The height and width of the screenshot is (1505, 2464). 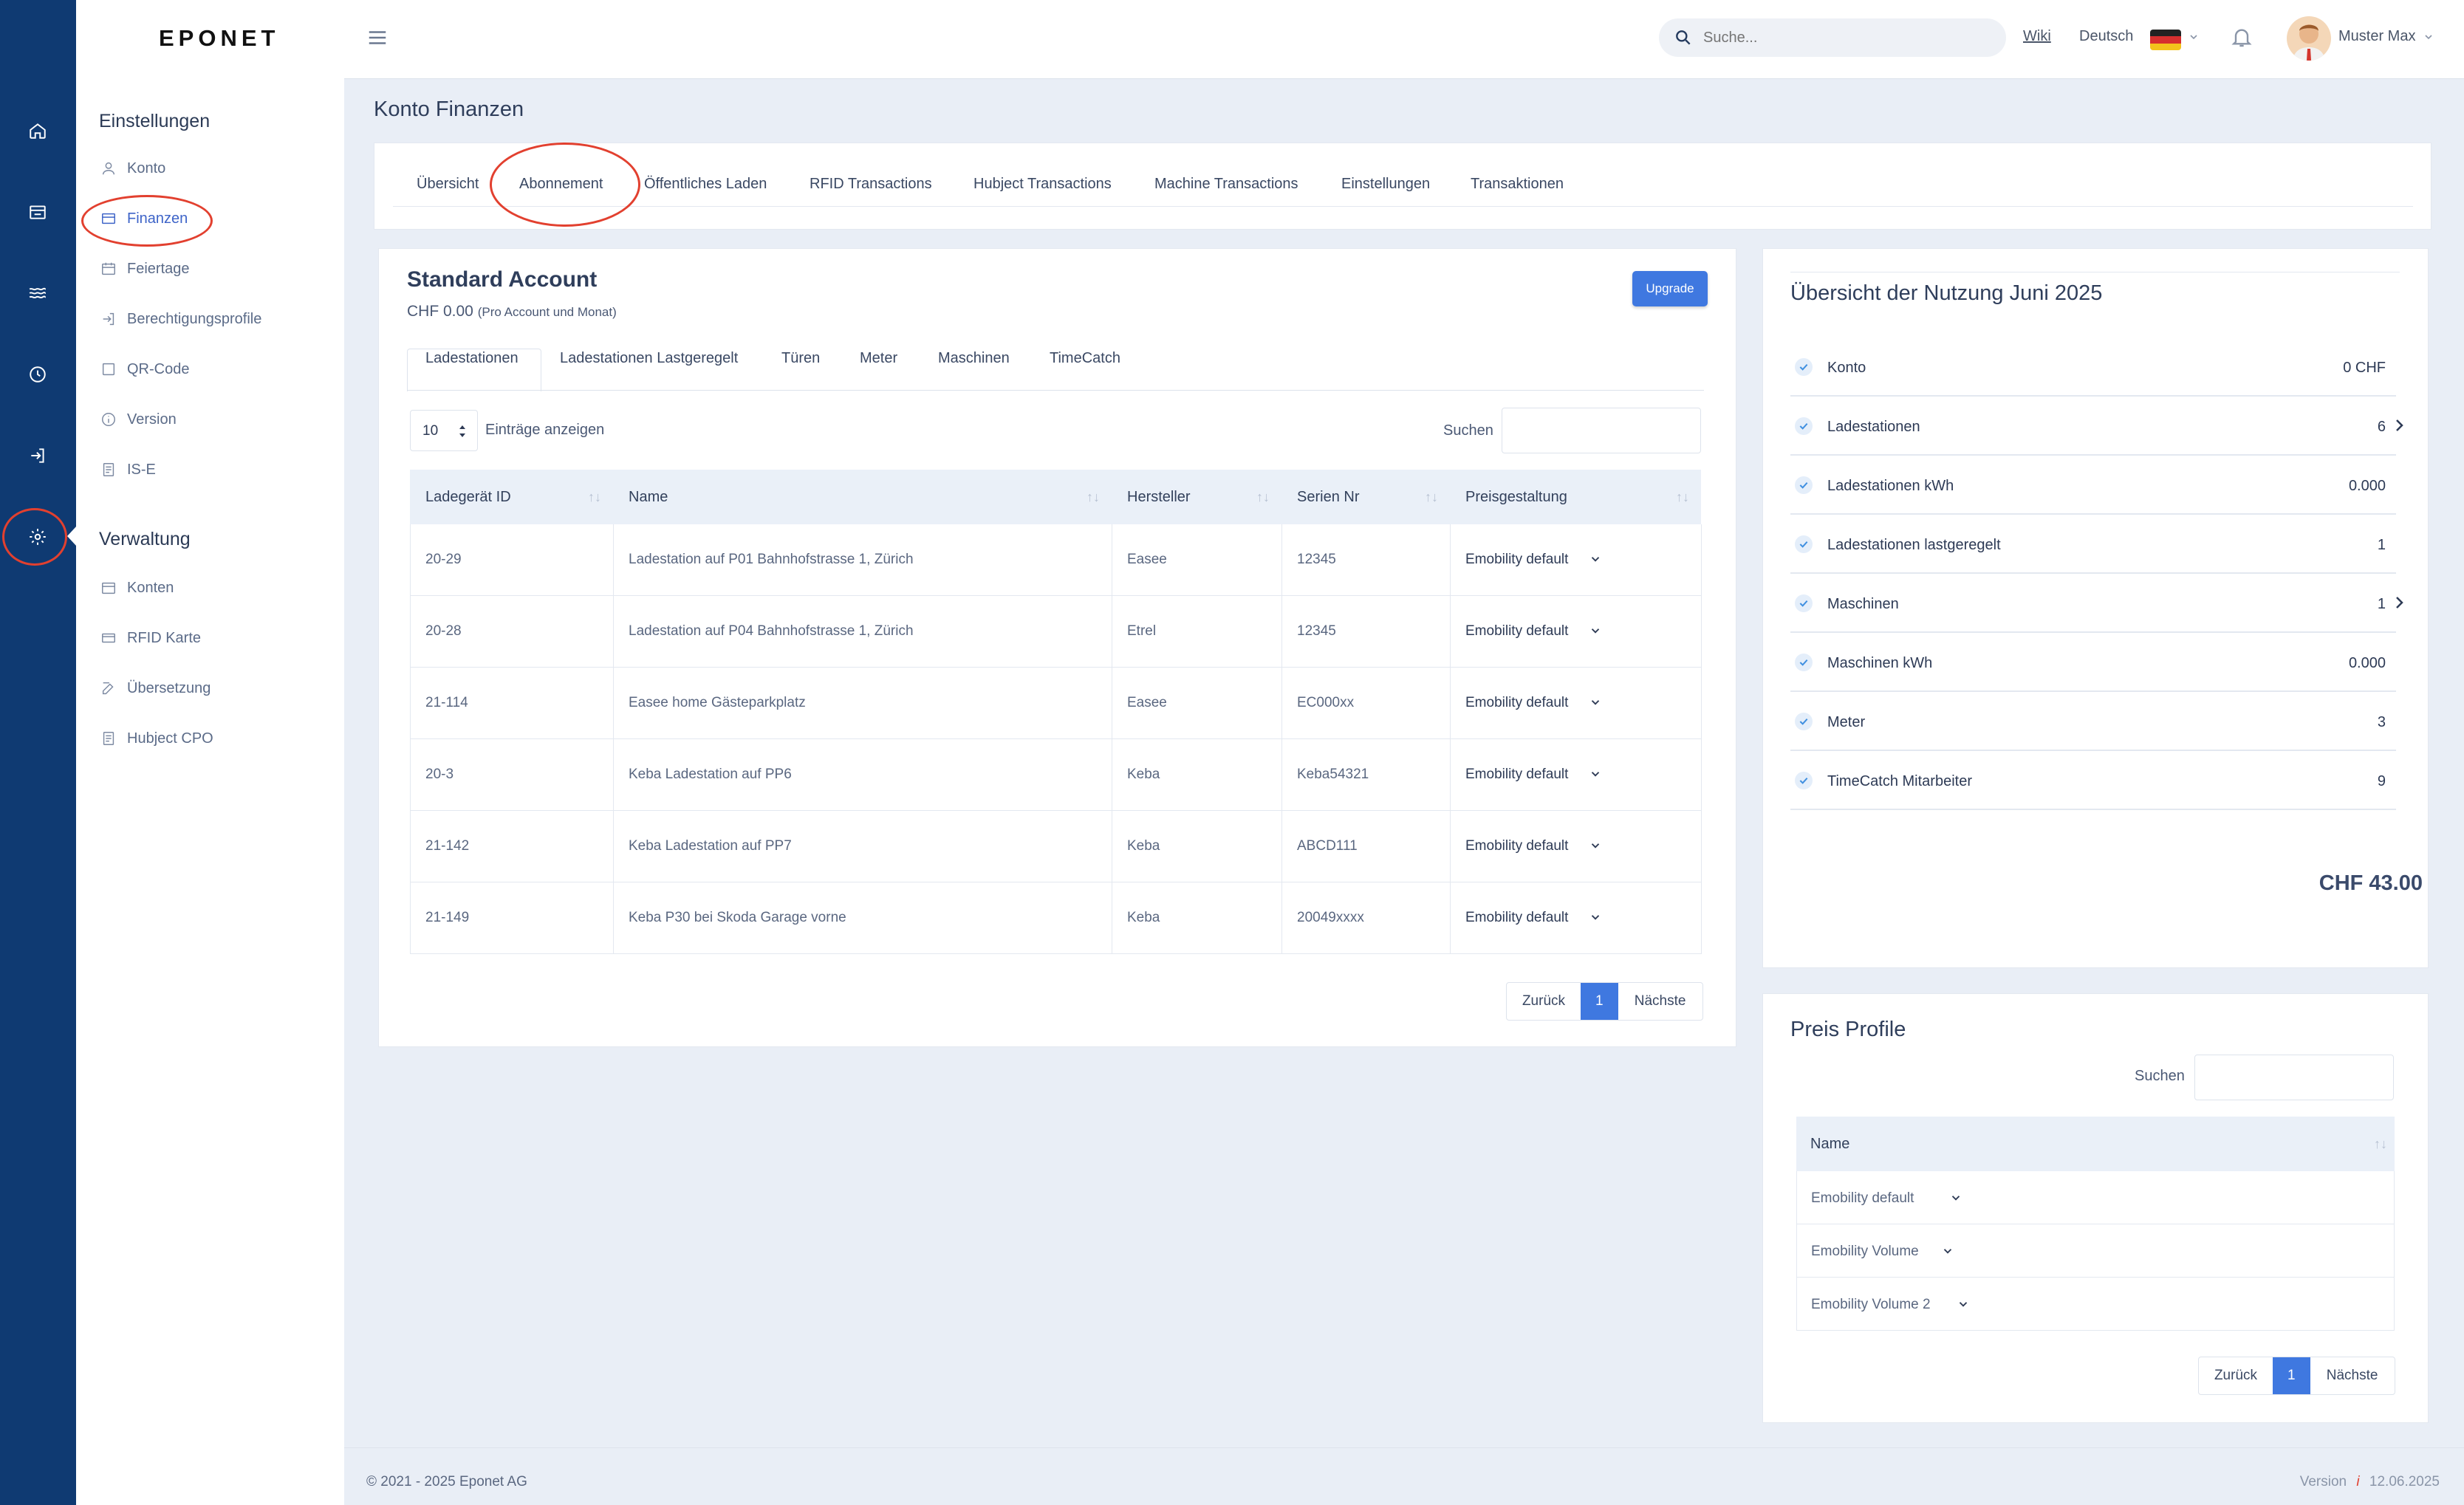 What do you see at coordinates (108, 419) in the screenshot?
I see `info-icon` at bounding box center [108, 419].